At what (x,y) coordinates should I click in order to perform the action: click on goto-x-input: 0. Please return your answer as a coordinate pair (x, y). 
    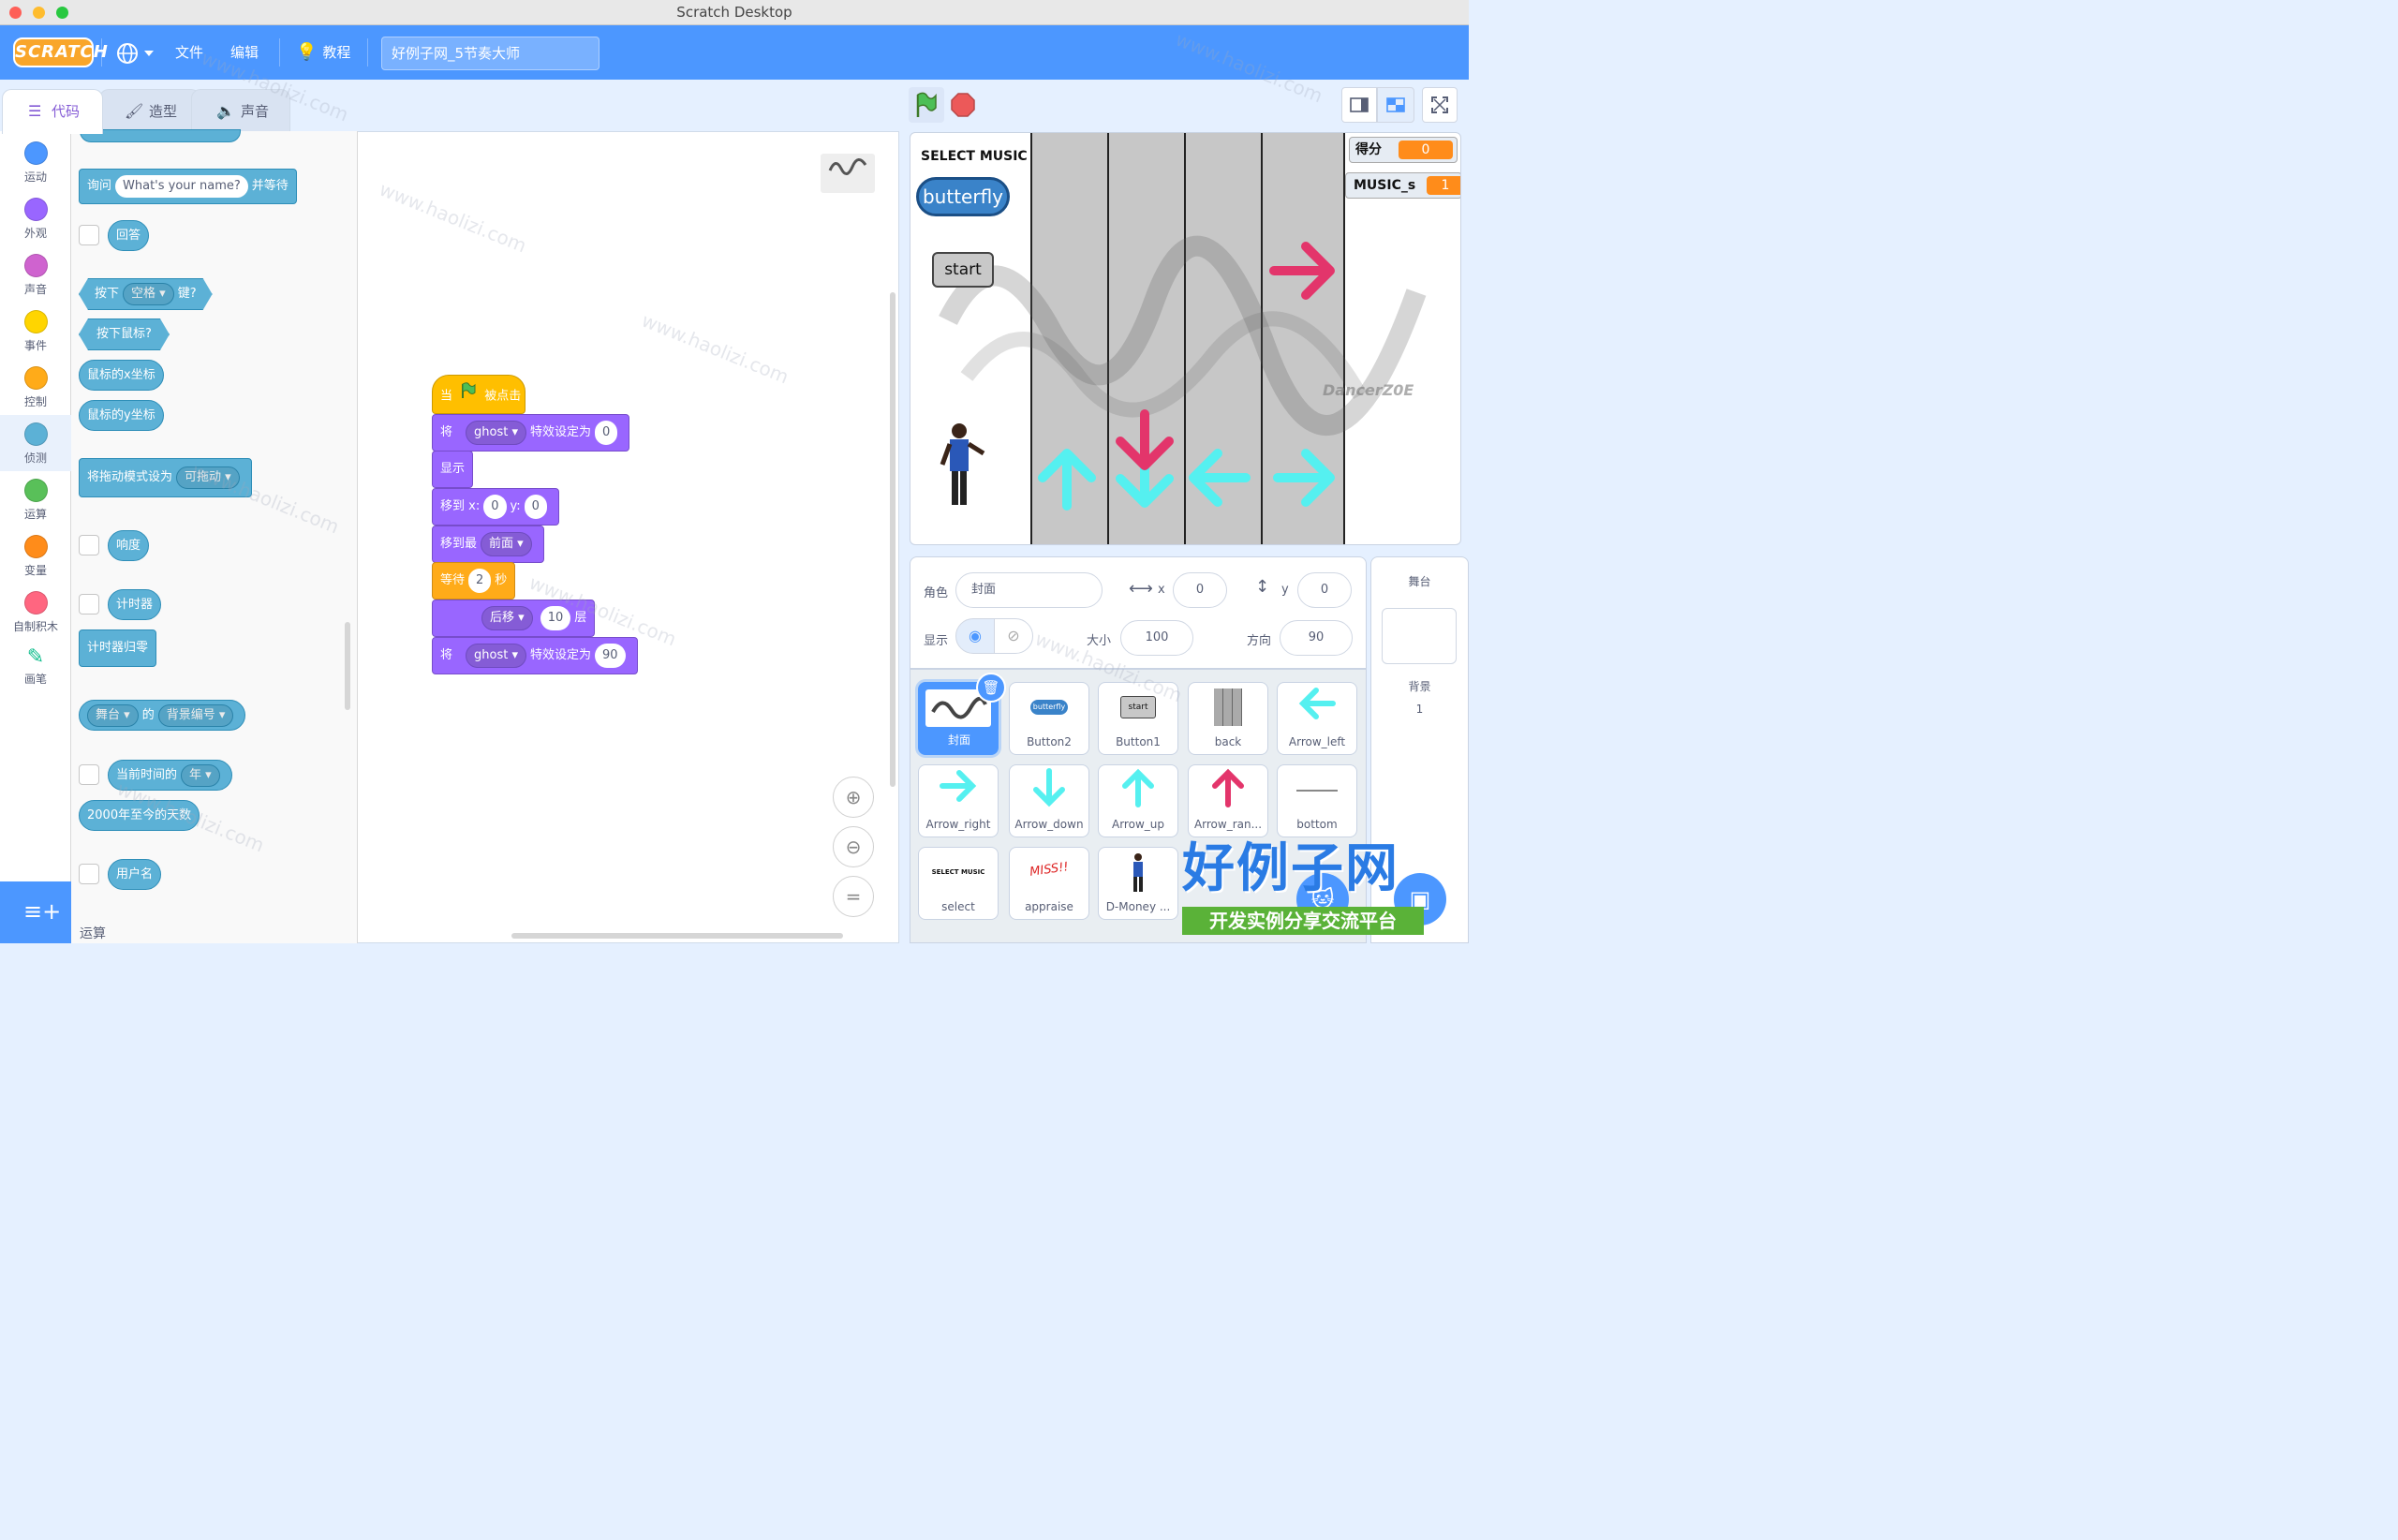
    Looking at the image, I should click on (495, 507).